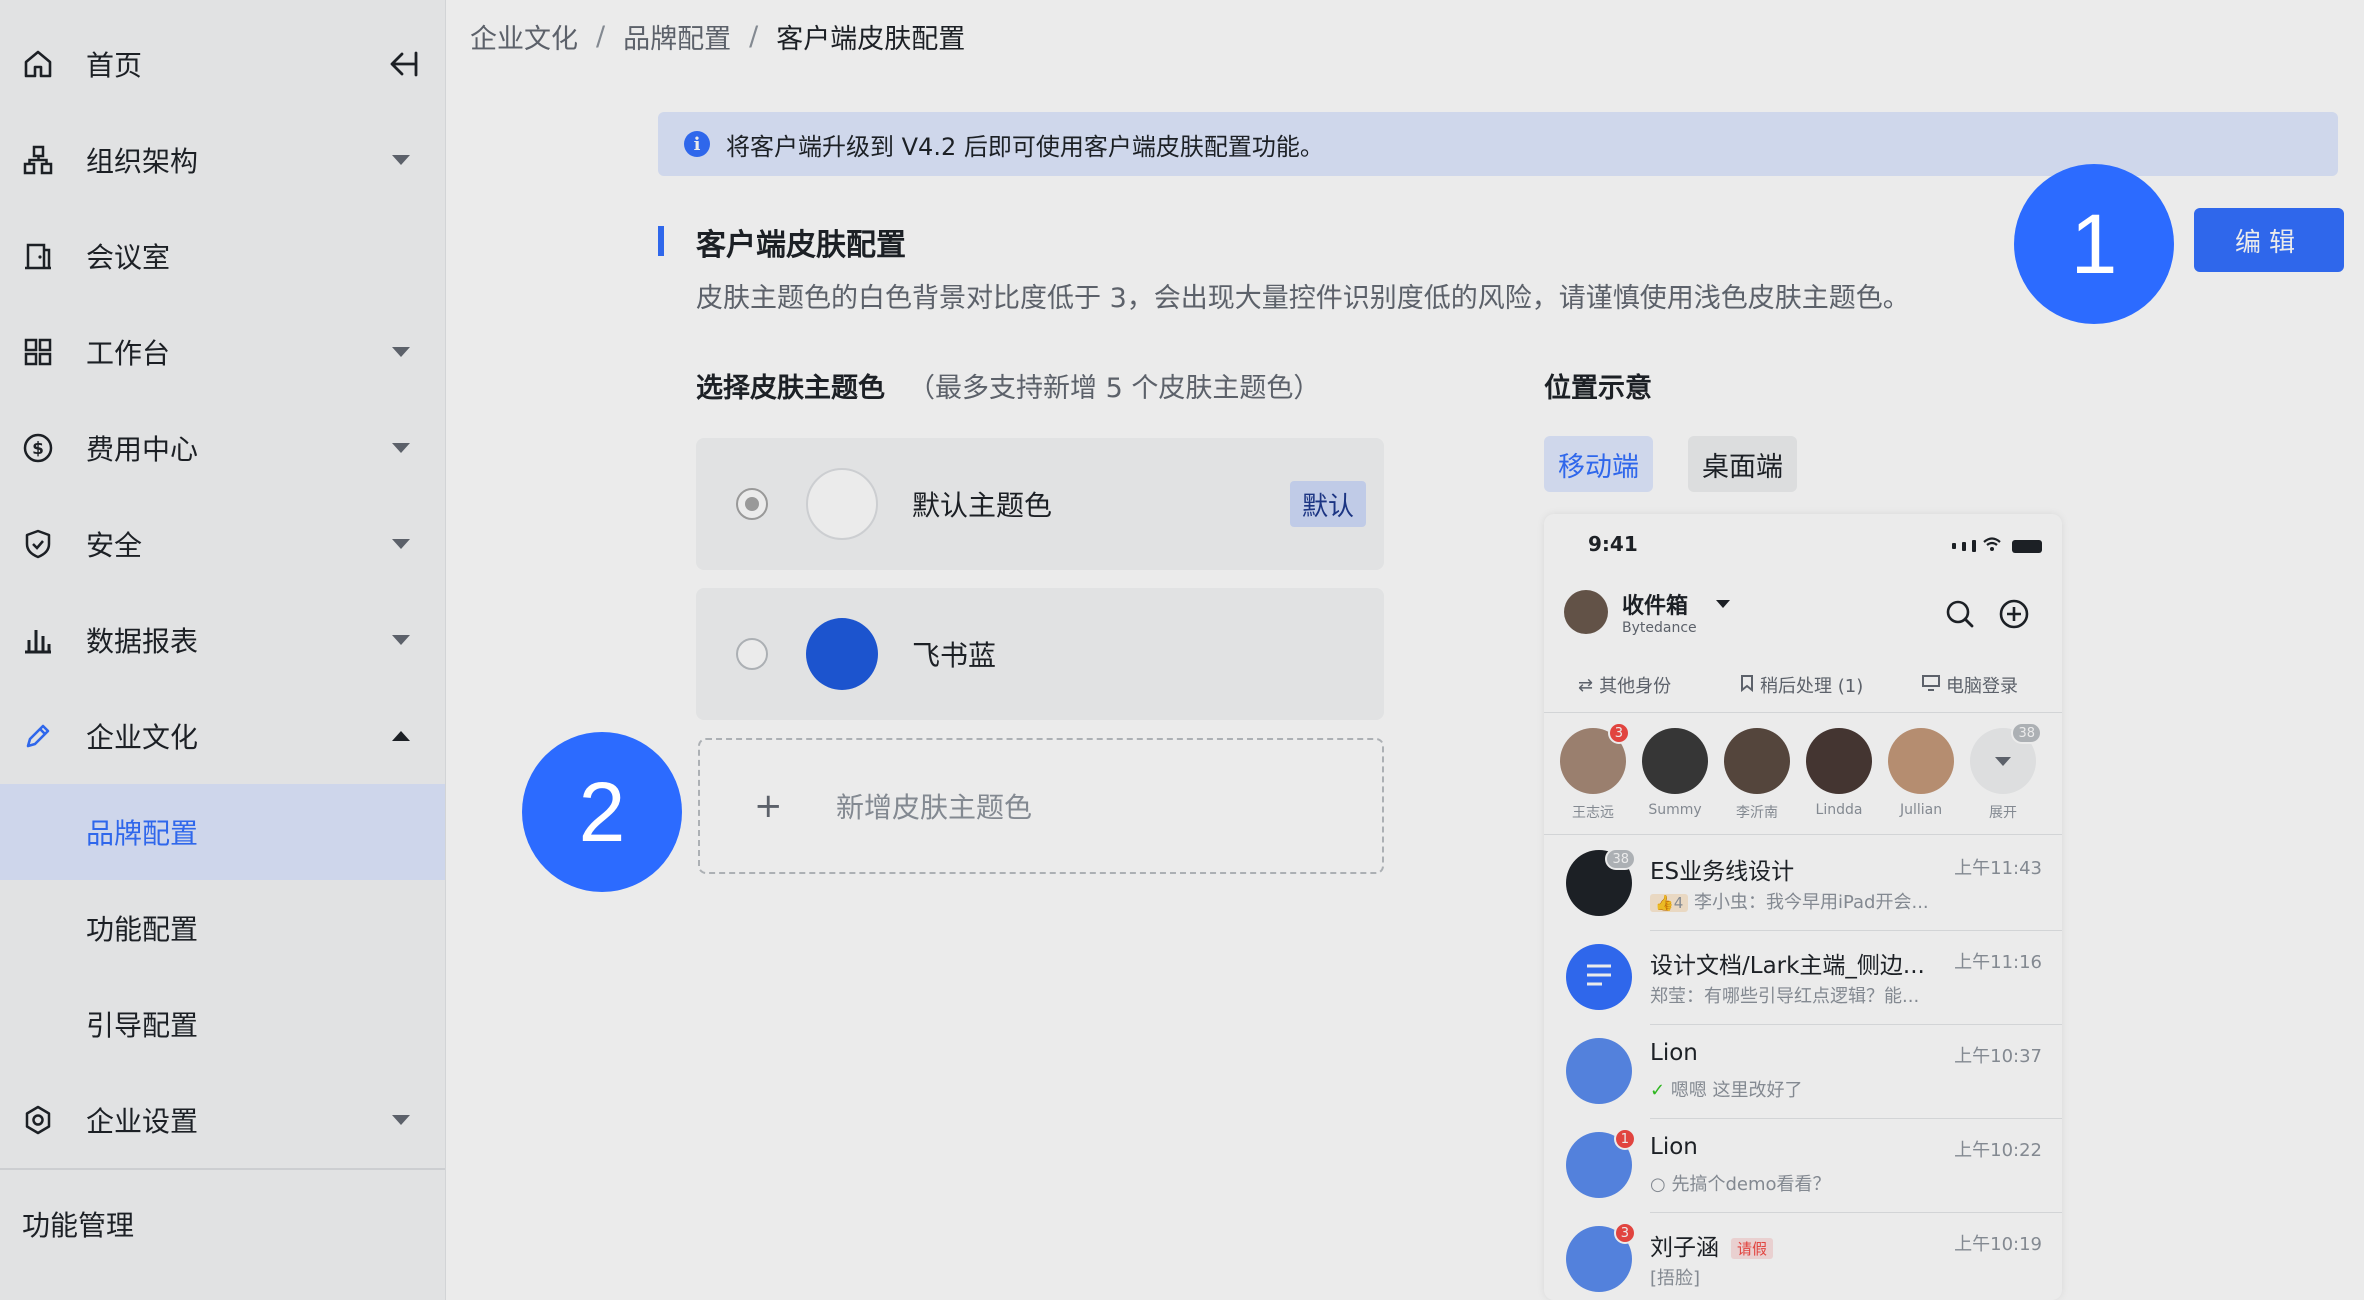  Describe the element at coordinates (222, 832) in the screenshot. I see `sidebar-subitem-brand: 品牌配置` at that location.